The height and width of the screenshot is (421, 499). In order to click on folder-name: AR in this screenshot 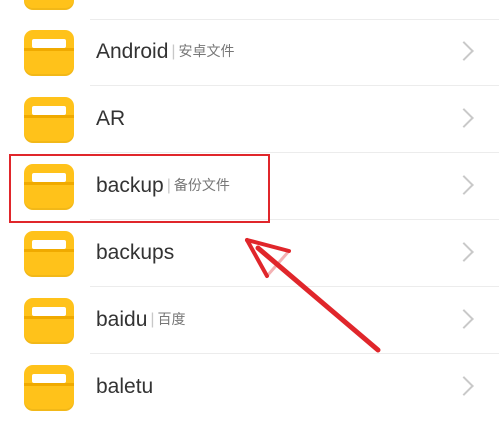, I will do `click(111, 118)`.